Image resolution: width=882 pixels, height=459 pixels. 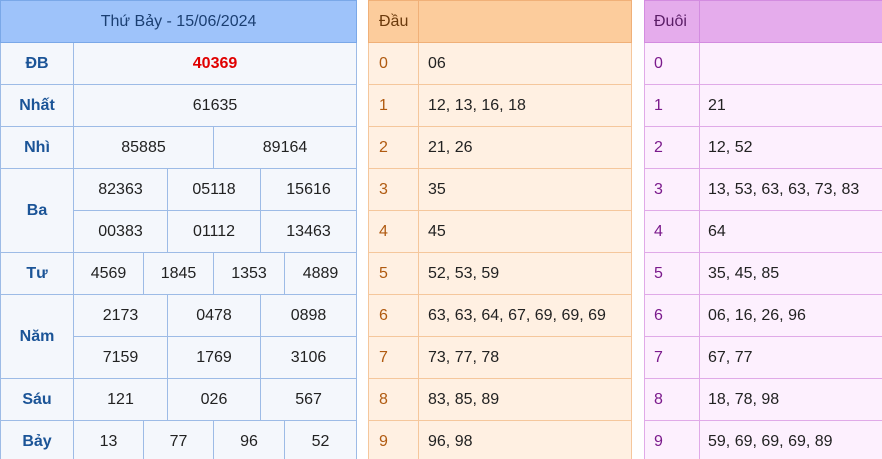 I want to click on bay-value: 96, so click(x=249, y=439).